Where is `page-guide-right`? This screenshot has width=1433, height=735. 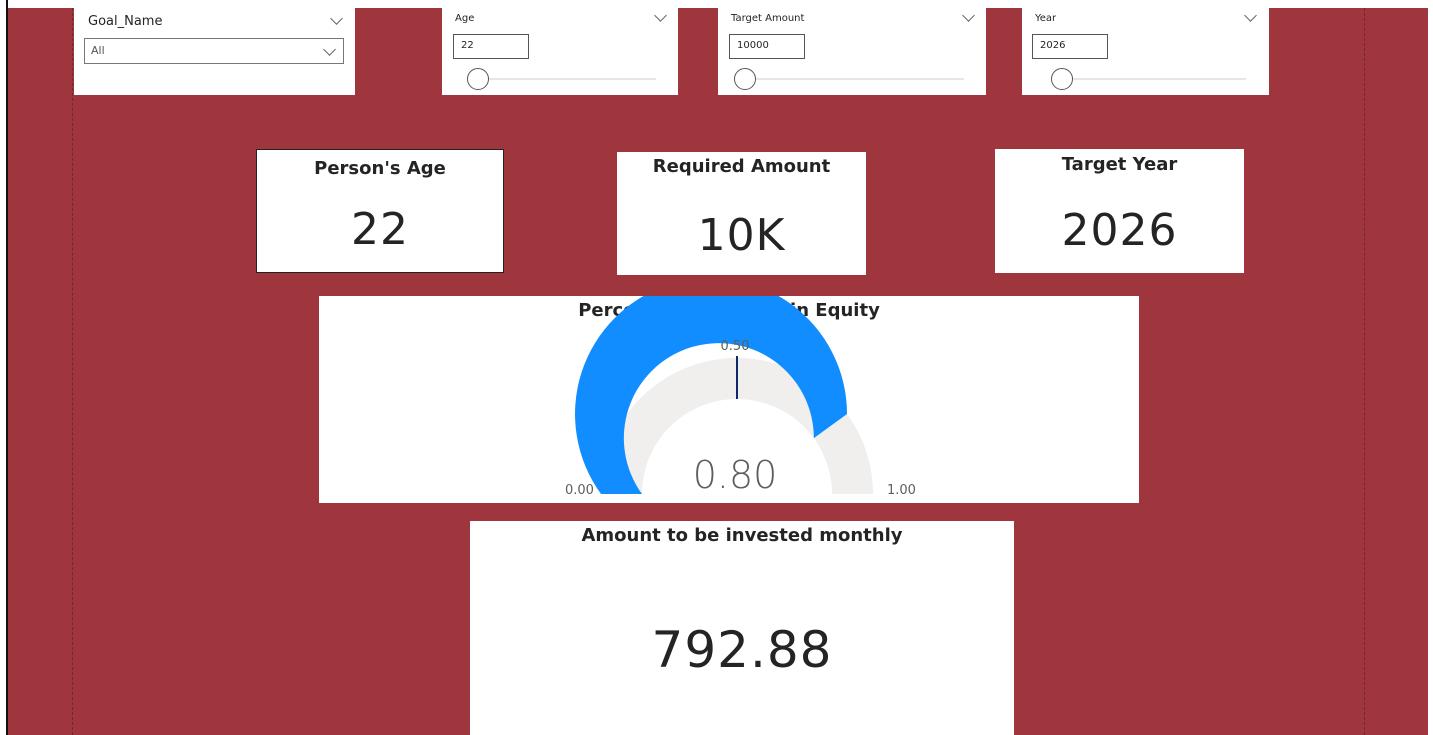
page-guide-right is located at coordinates (1364, 371).